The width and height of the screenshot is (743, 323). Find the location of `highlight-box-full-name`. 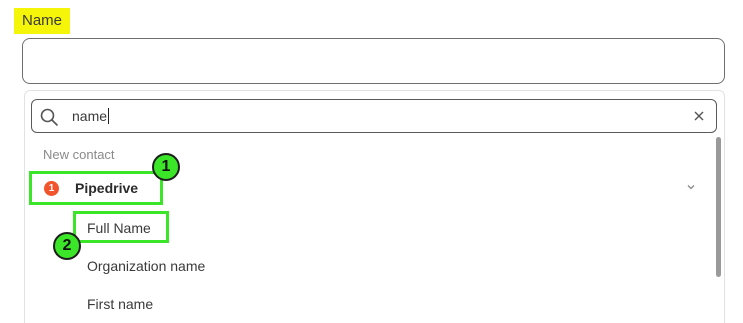

highlight-box-full-name is located at coordinates (121, 227).